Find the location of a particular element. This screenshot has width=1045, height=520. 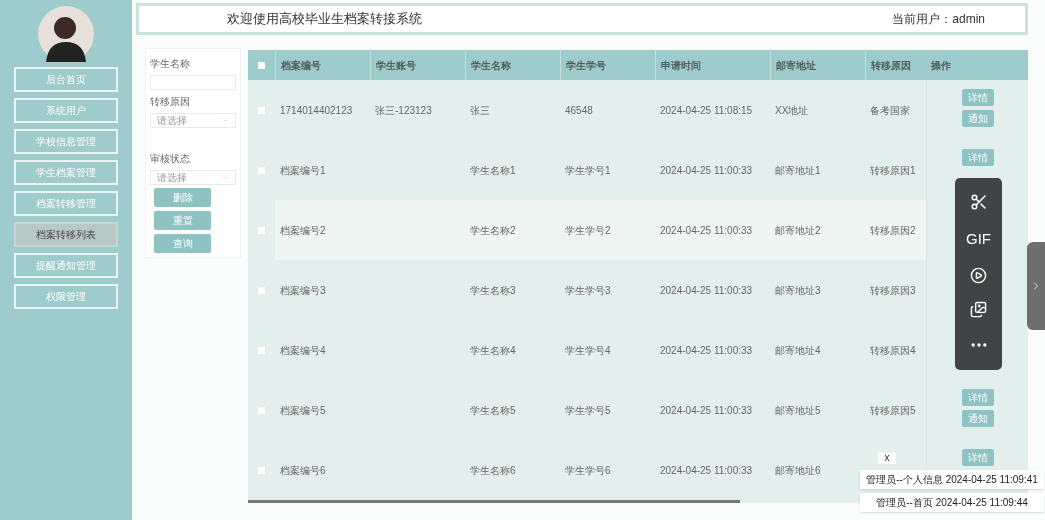

table-cell: 邮寄地址2 is located at coordinates (798, 230).